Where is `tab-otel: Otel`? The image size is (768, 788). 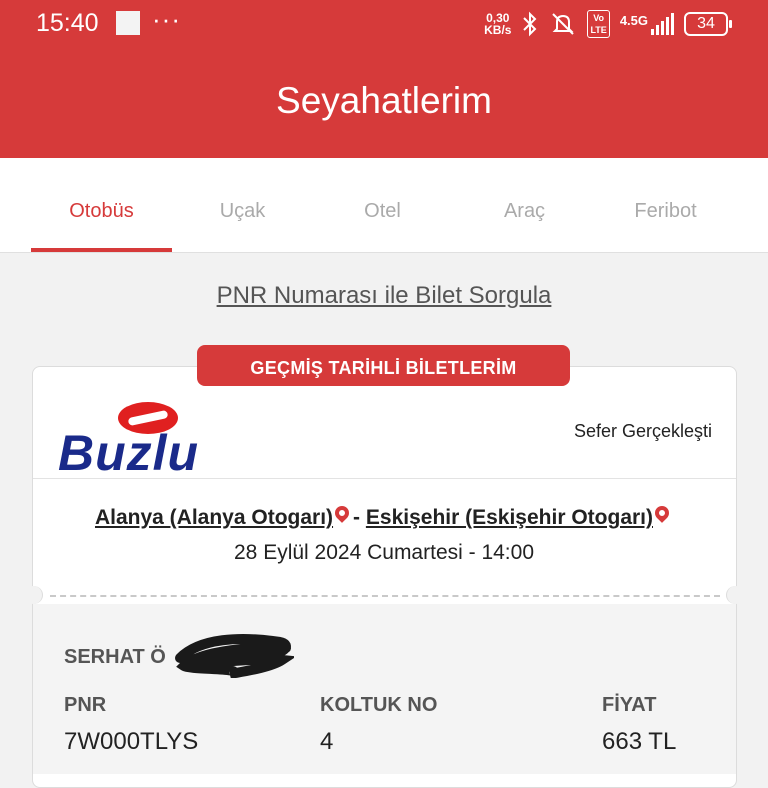
tab-otel: Otel is located at coordinates (382, 205).